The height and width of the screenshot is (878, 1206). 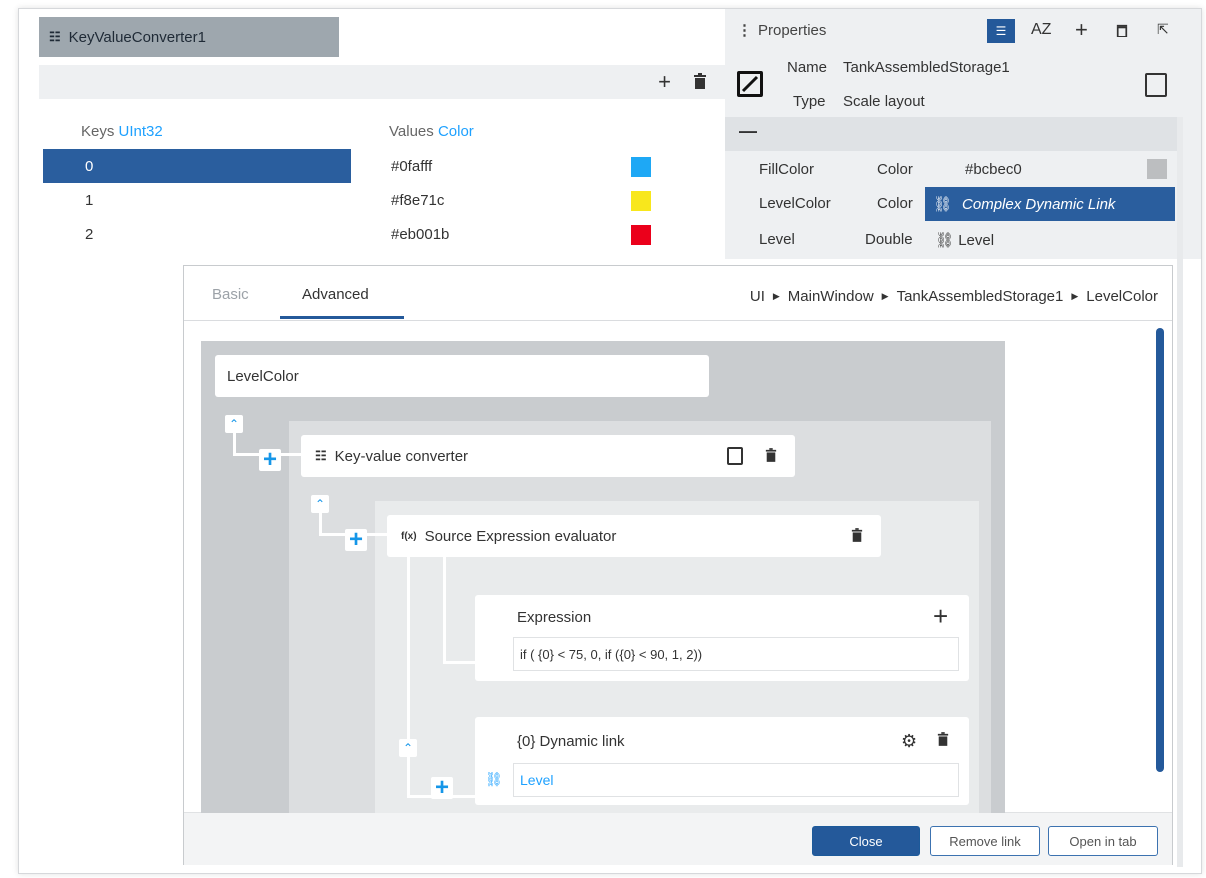 What do you see at coordinates (678, 320) in the screenshot?
I see `tab-divider` at bounding box center [678, 320].